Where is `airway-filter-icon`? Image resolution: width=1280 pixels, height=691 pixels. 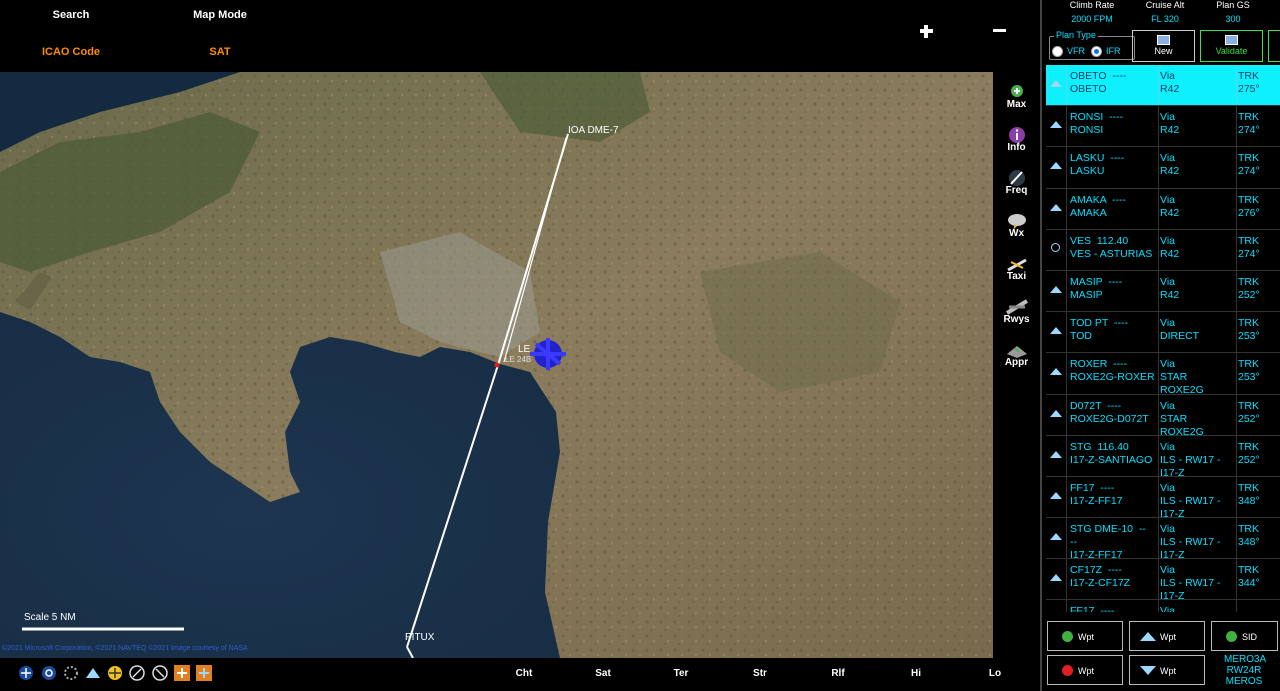 airway-filter-icon is located at coordinates (160, 673).